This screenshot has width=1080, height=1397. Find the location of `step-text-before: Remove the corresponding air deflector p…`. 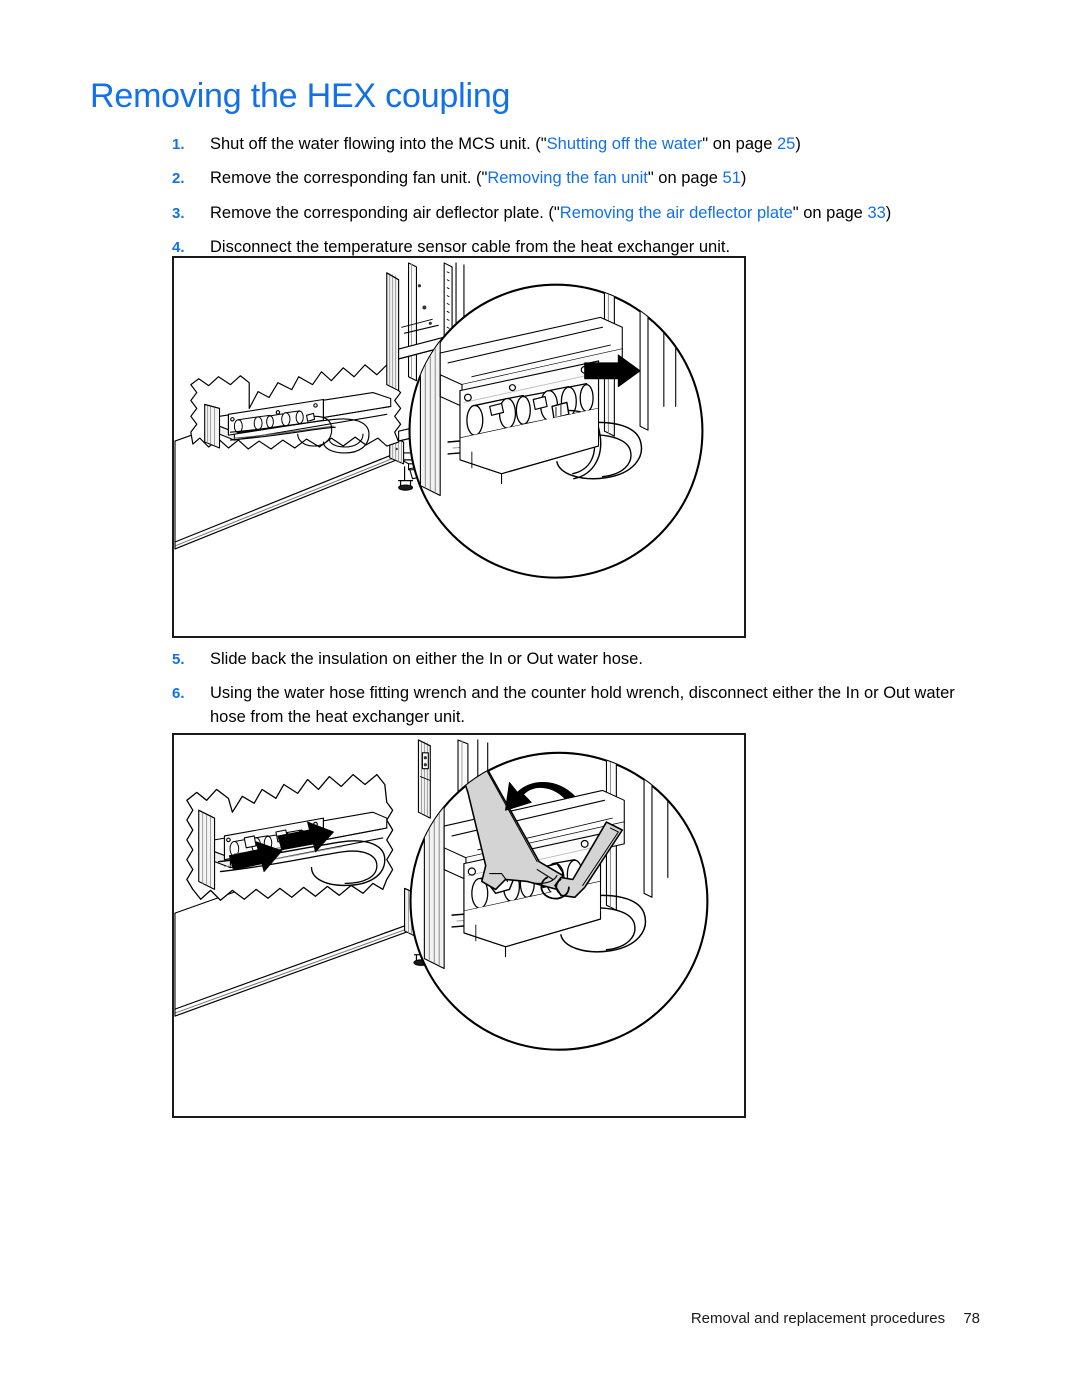

step-text-before: Remove the corresponding air deflector p… is located at coordinates (385, 212).